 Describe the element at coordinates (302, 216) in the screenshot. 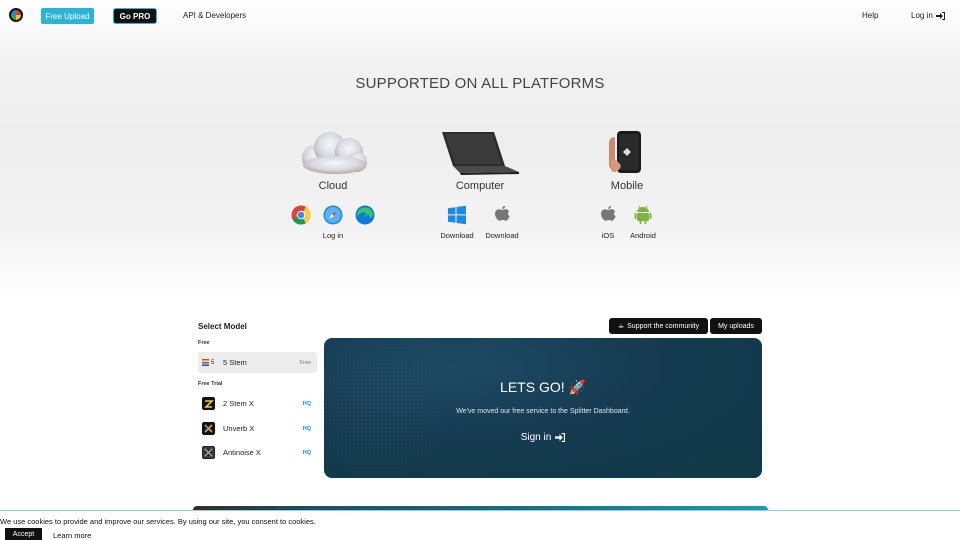

I see `chrome-icon` at that location.